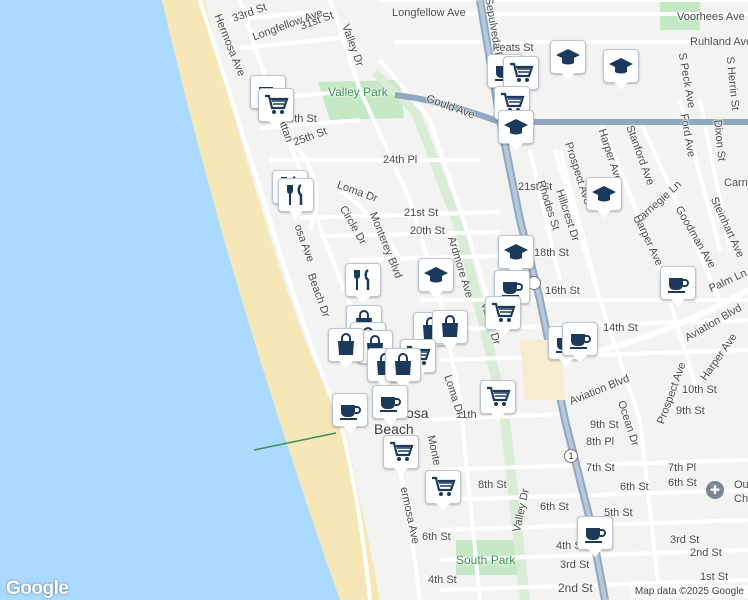 Image resolution: width=748 pixels, height=600 pixels. What do you see at coordinates (492, 485) in the screenshot?
I see `label-8th-st: 8th St` at bounding box center [492, 485].